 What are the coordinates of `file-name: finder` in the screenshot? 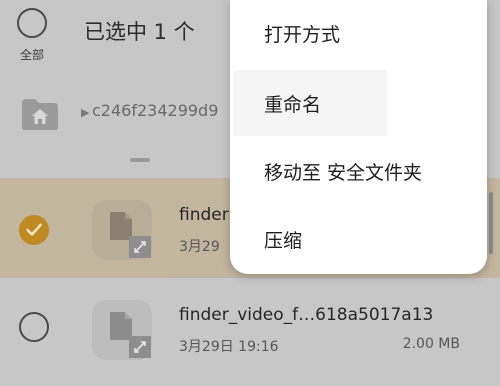 It's located at (204, 215).